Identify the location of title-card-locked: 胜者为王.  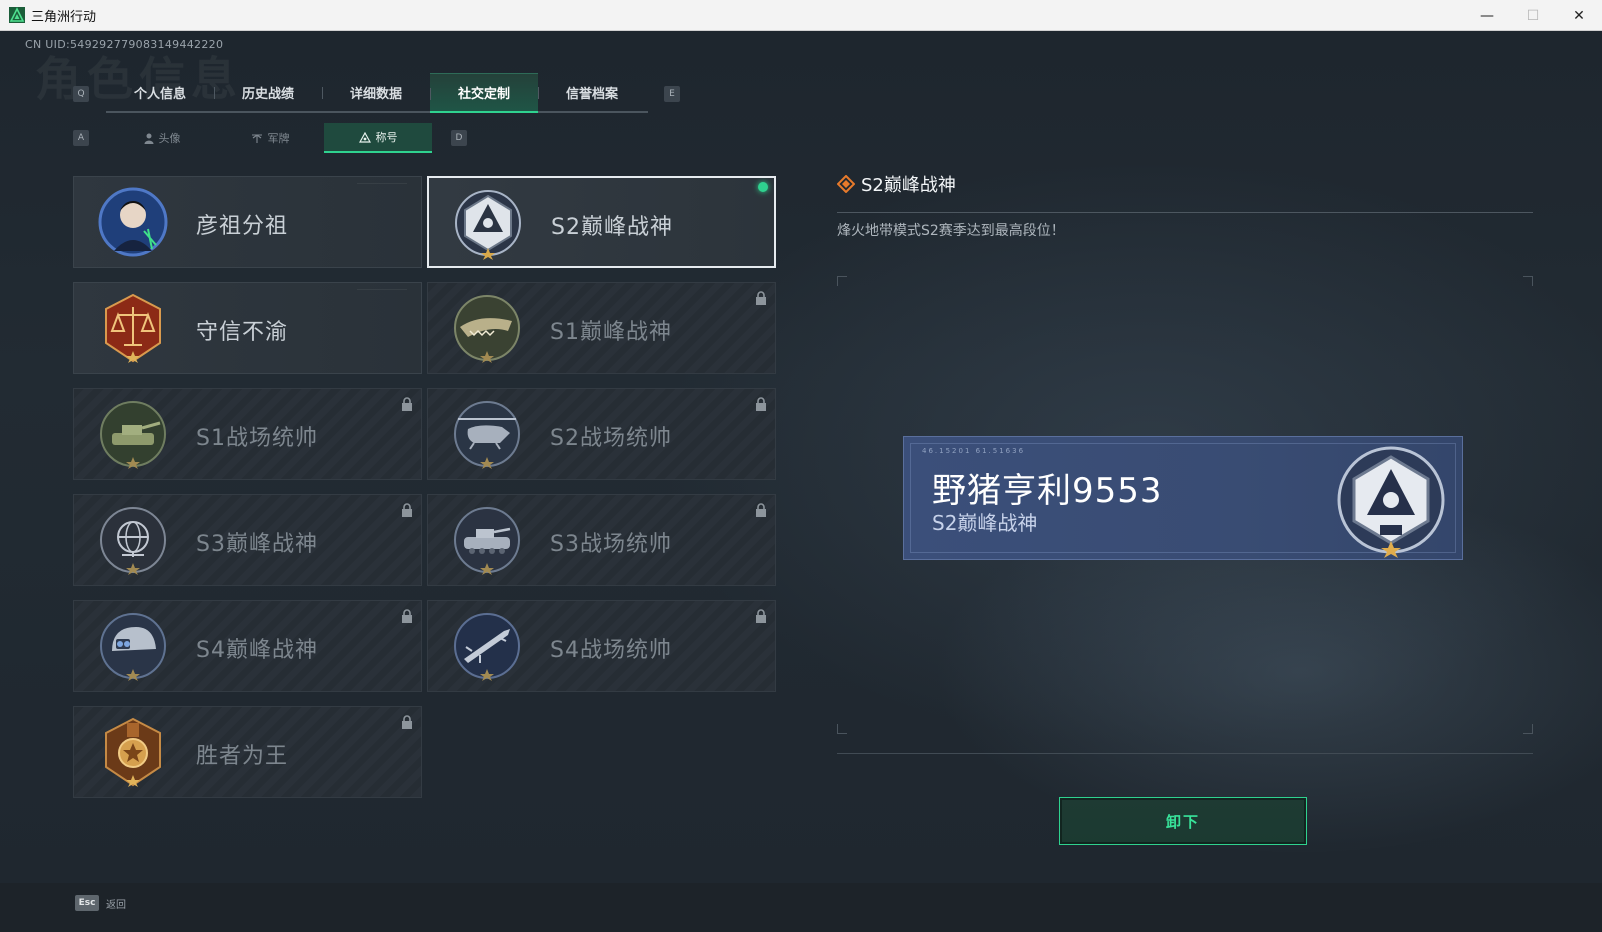
(247, 752).